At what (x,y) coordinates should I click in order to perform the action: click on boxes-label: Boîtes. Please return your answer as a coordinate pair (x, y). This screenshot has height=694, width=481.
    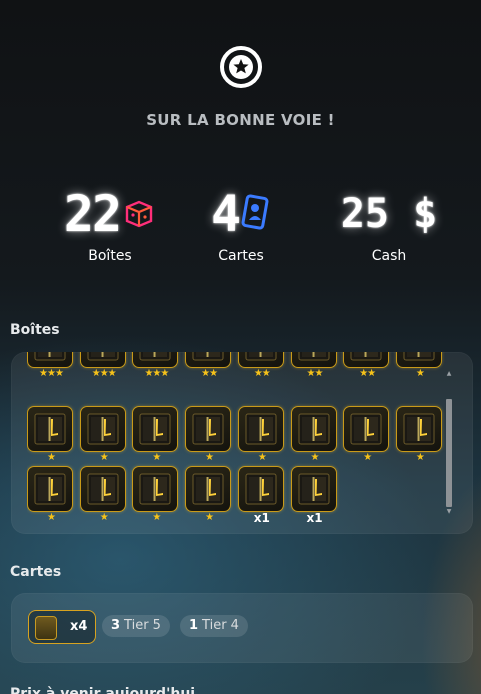
    Looking at the image, I should click on (110, 256).